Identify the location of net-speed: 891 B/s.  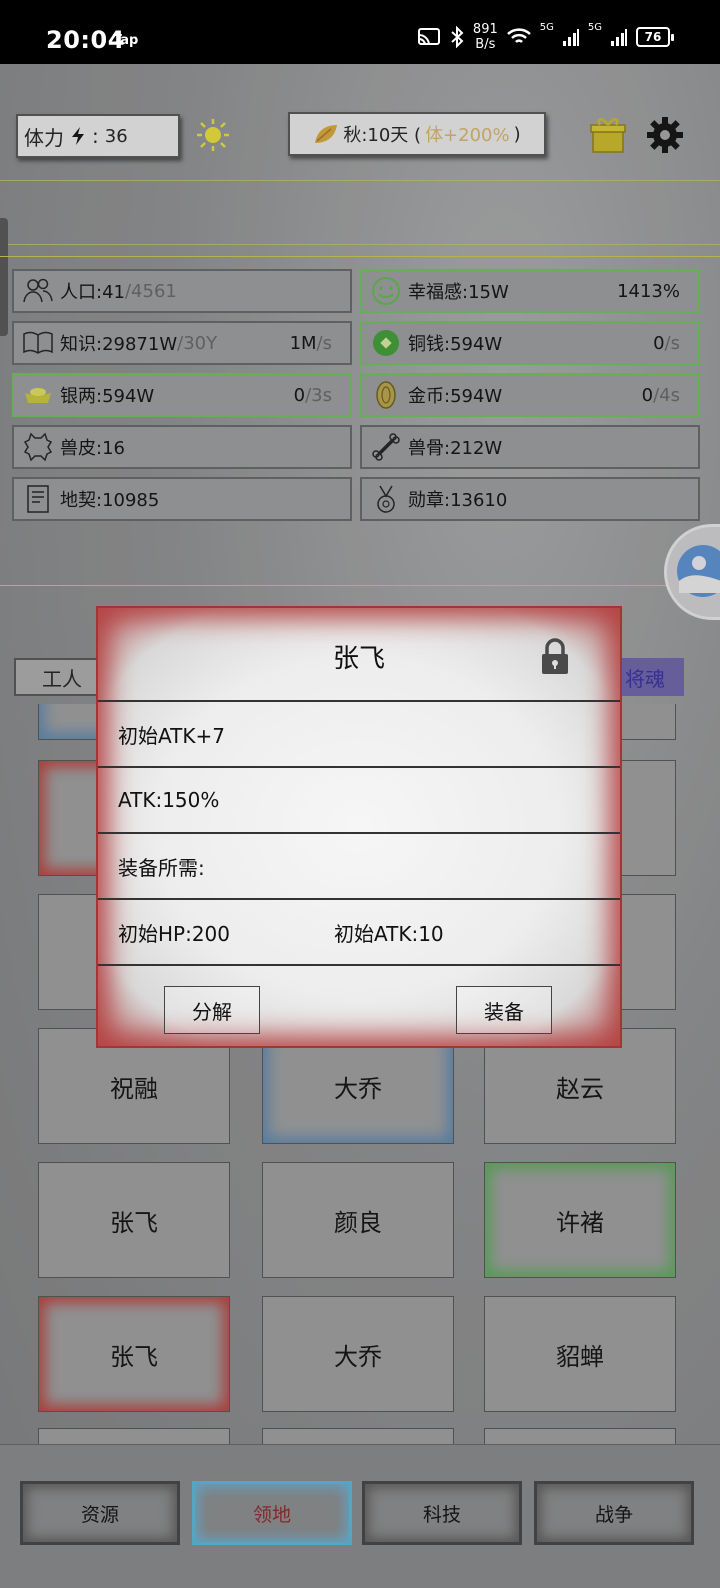
(485, 37).